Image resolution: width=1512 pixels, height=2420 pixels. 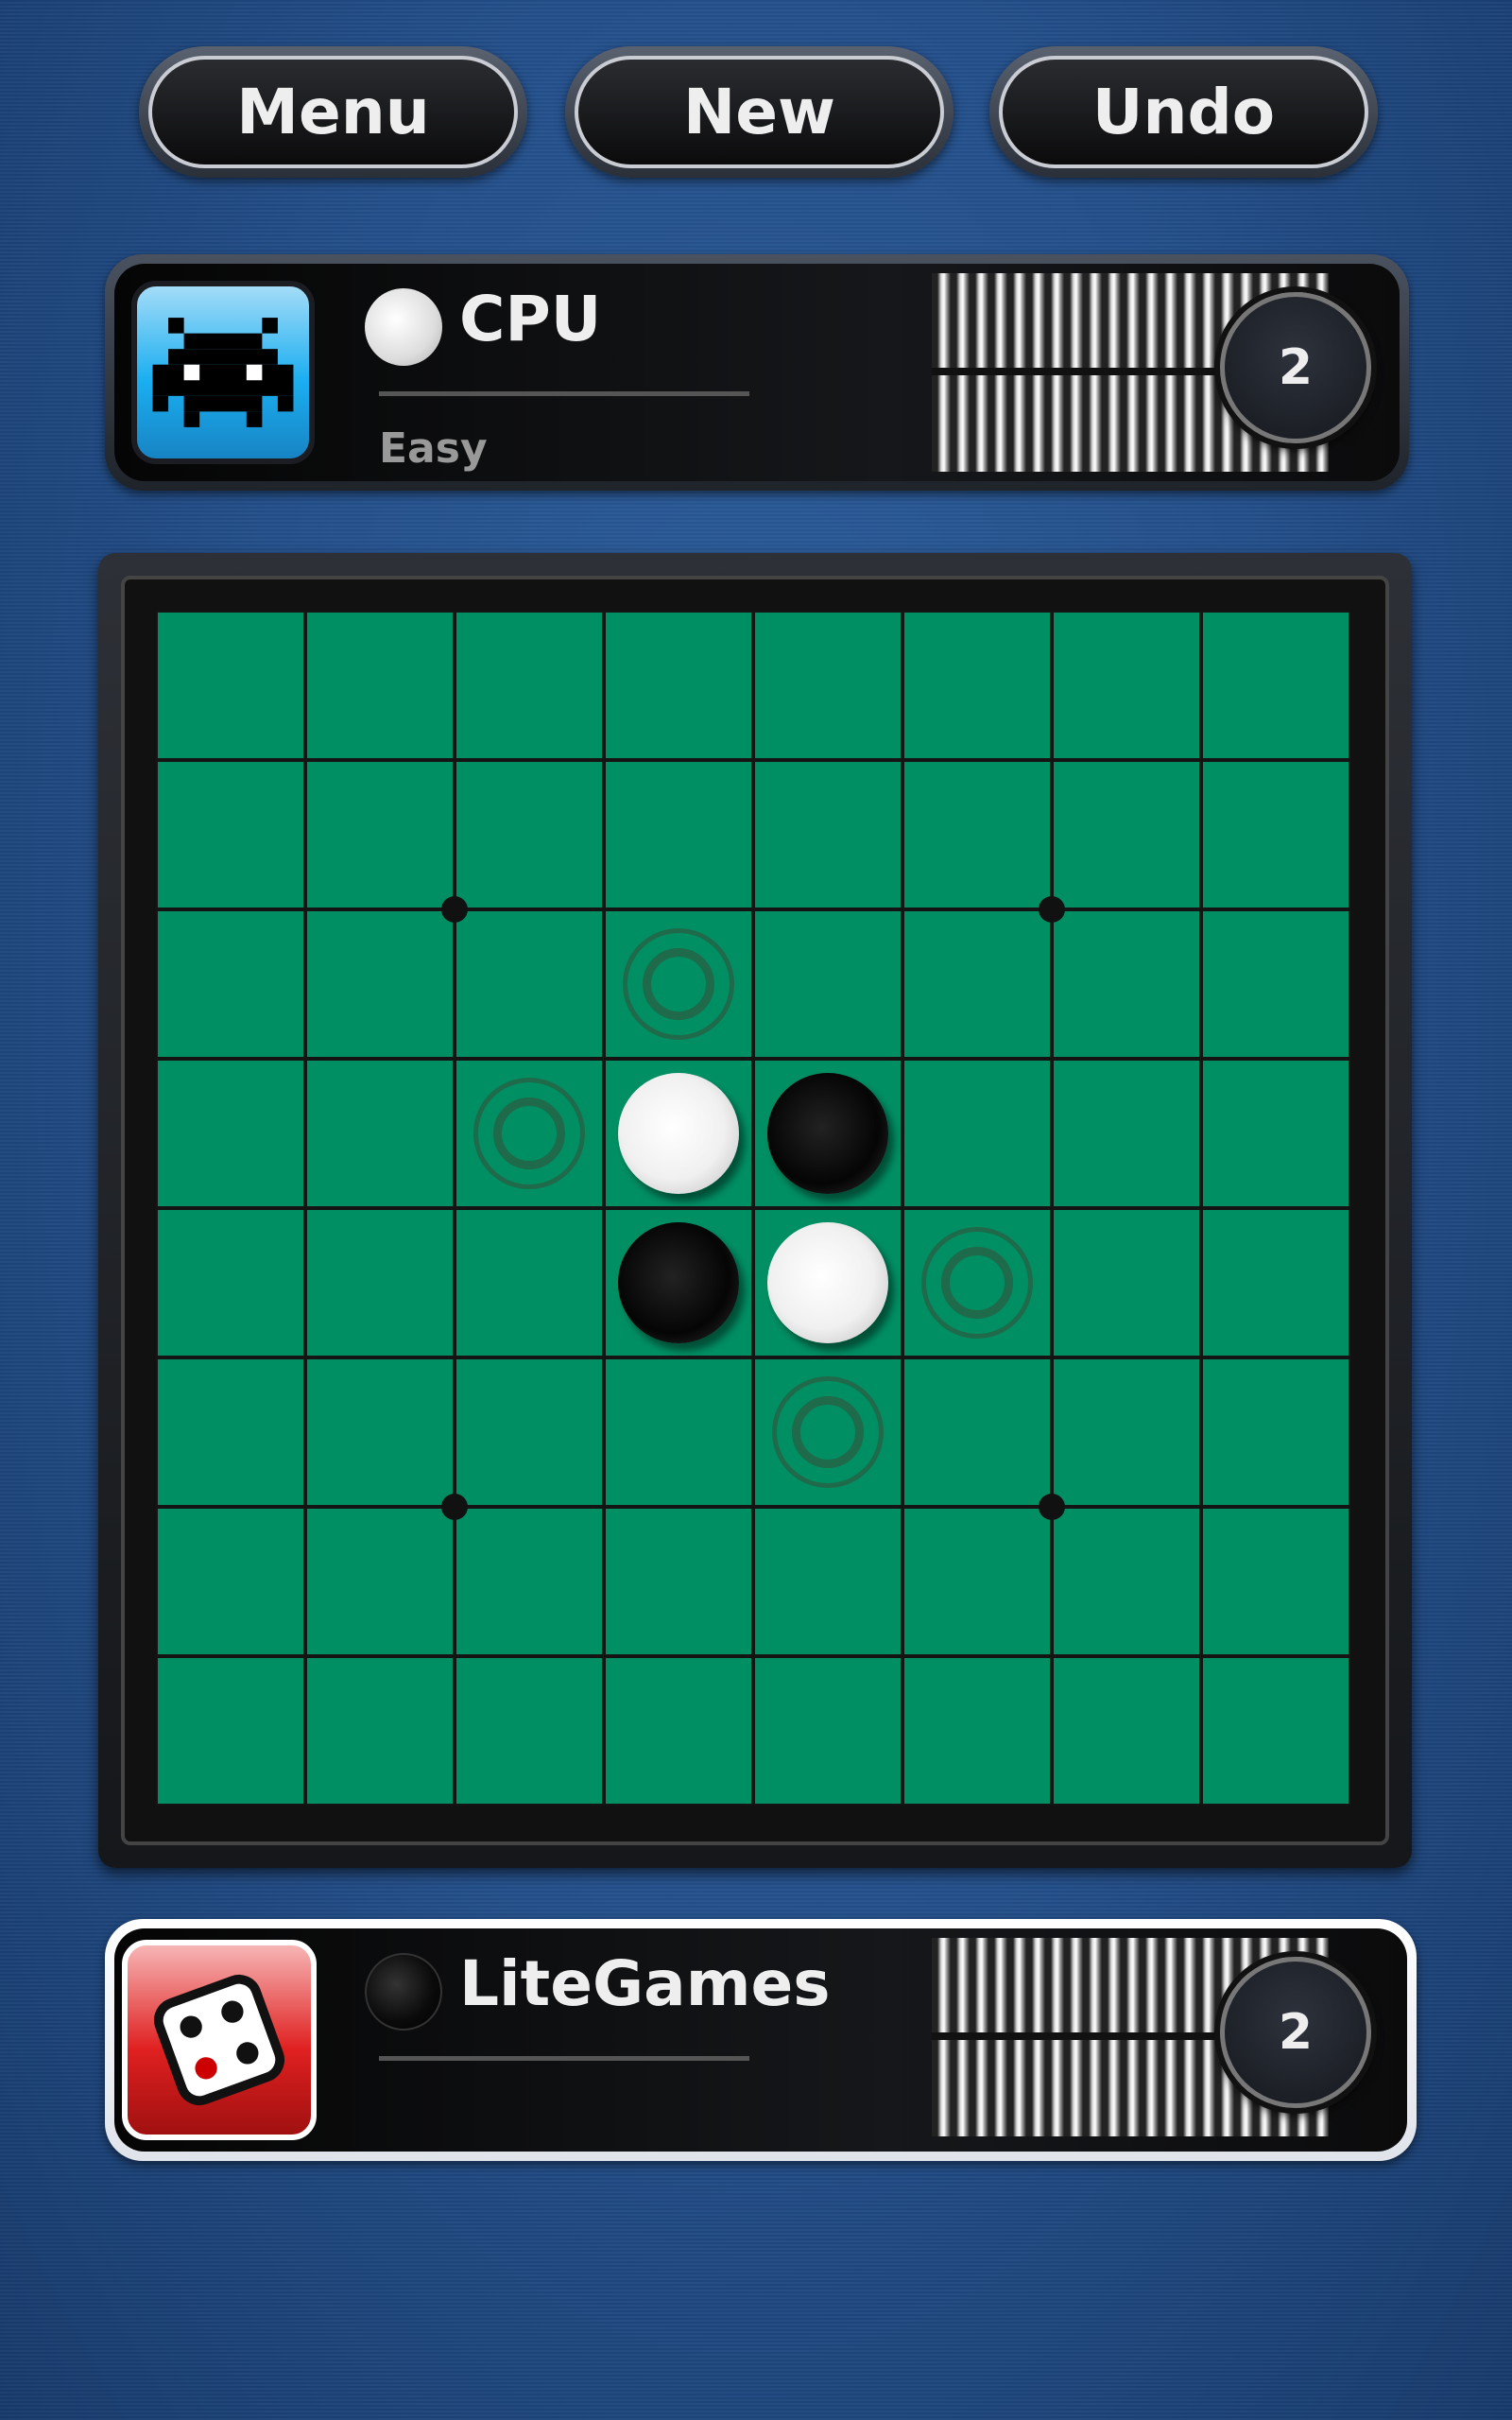 I want to click on player-score: 2, so click(x=1295, y=2033).